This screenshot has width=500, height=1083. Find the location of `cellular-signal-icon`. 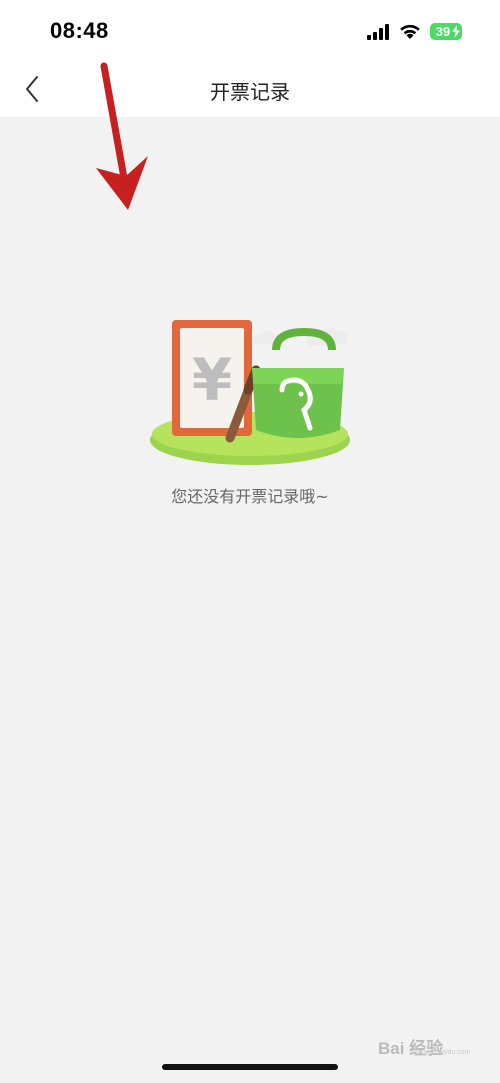

cellular-signal-icon is located at coordinates (378, 32).